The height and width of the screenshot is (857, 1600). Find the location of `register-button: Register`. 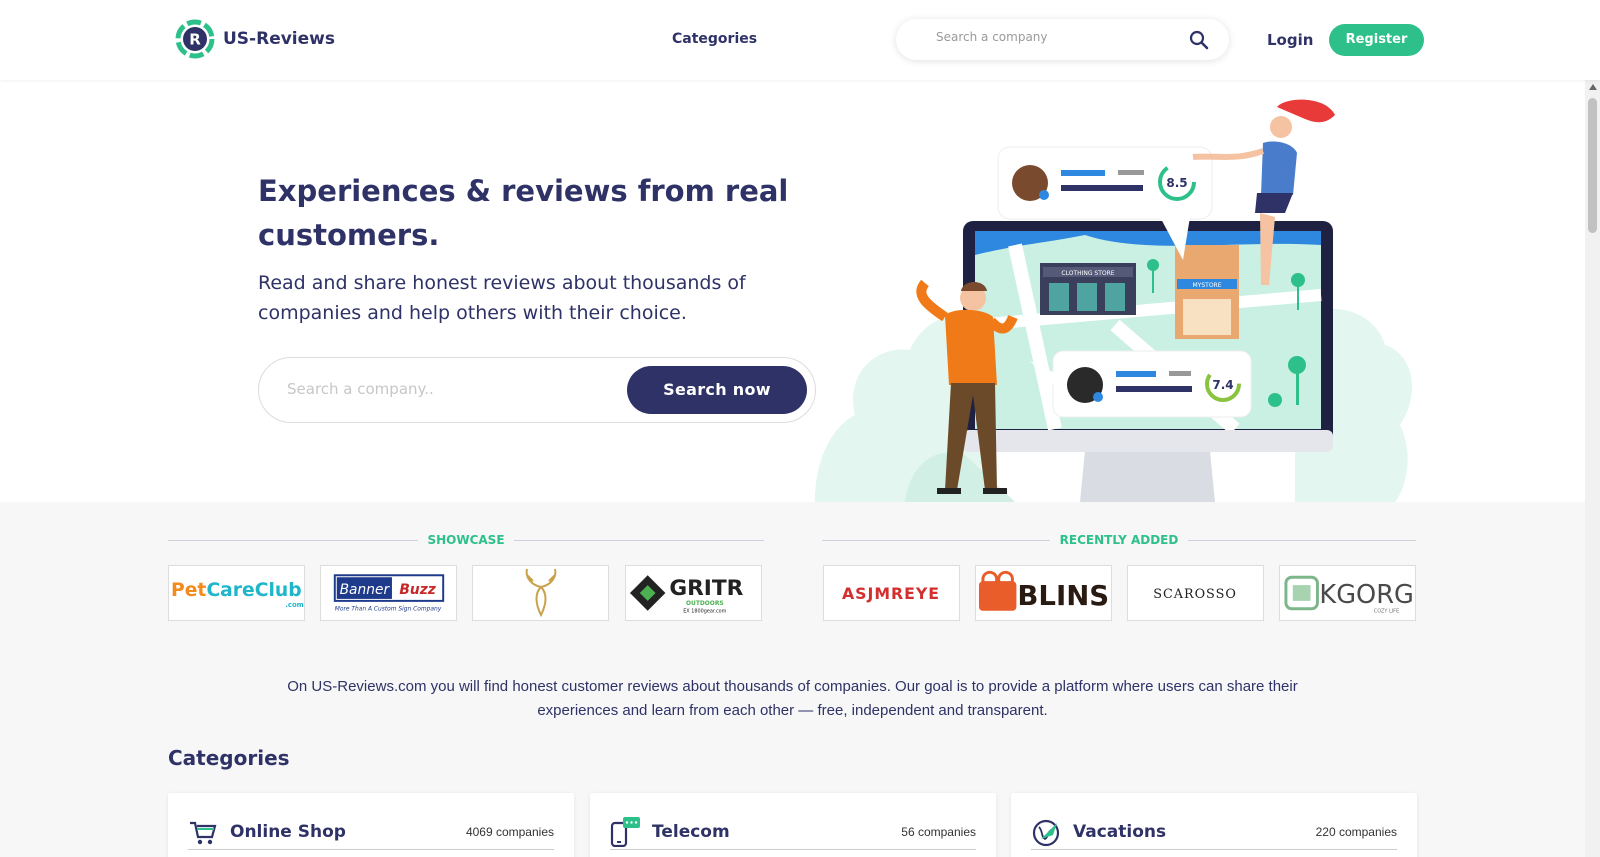

register-button: Register is located at coordinates (1376, 40).